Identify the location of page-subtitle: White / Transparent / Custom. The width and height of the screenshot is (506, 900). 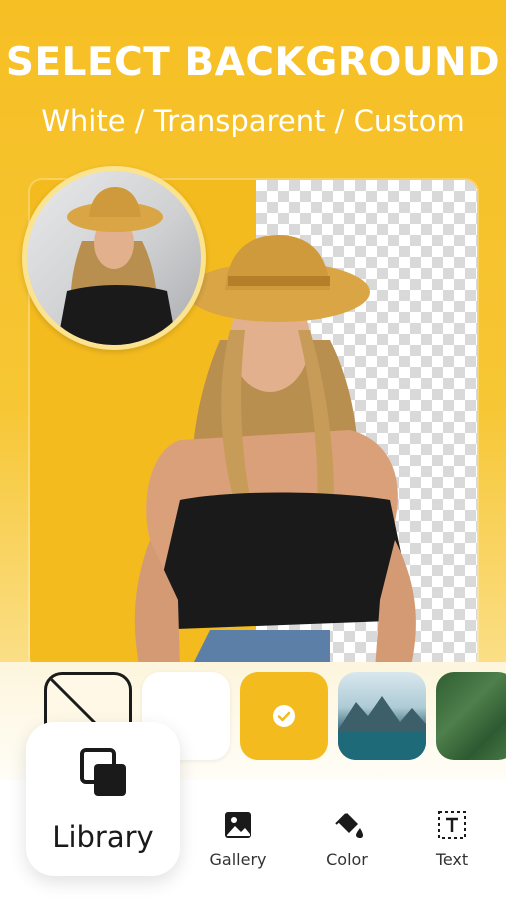
(253, 121).